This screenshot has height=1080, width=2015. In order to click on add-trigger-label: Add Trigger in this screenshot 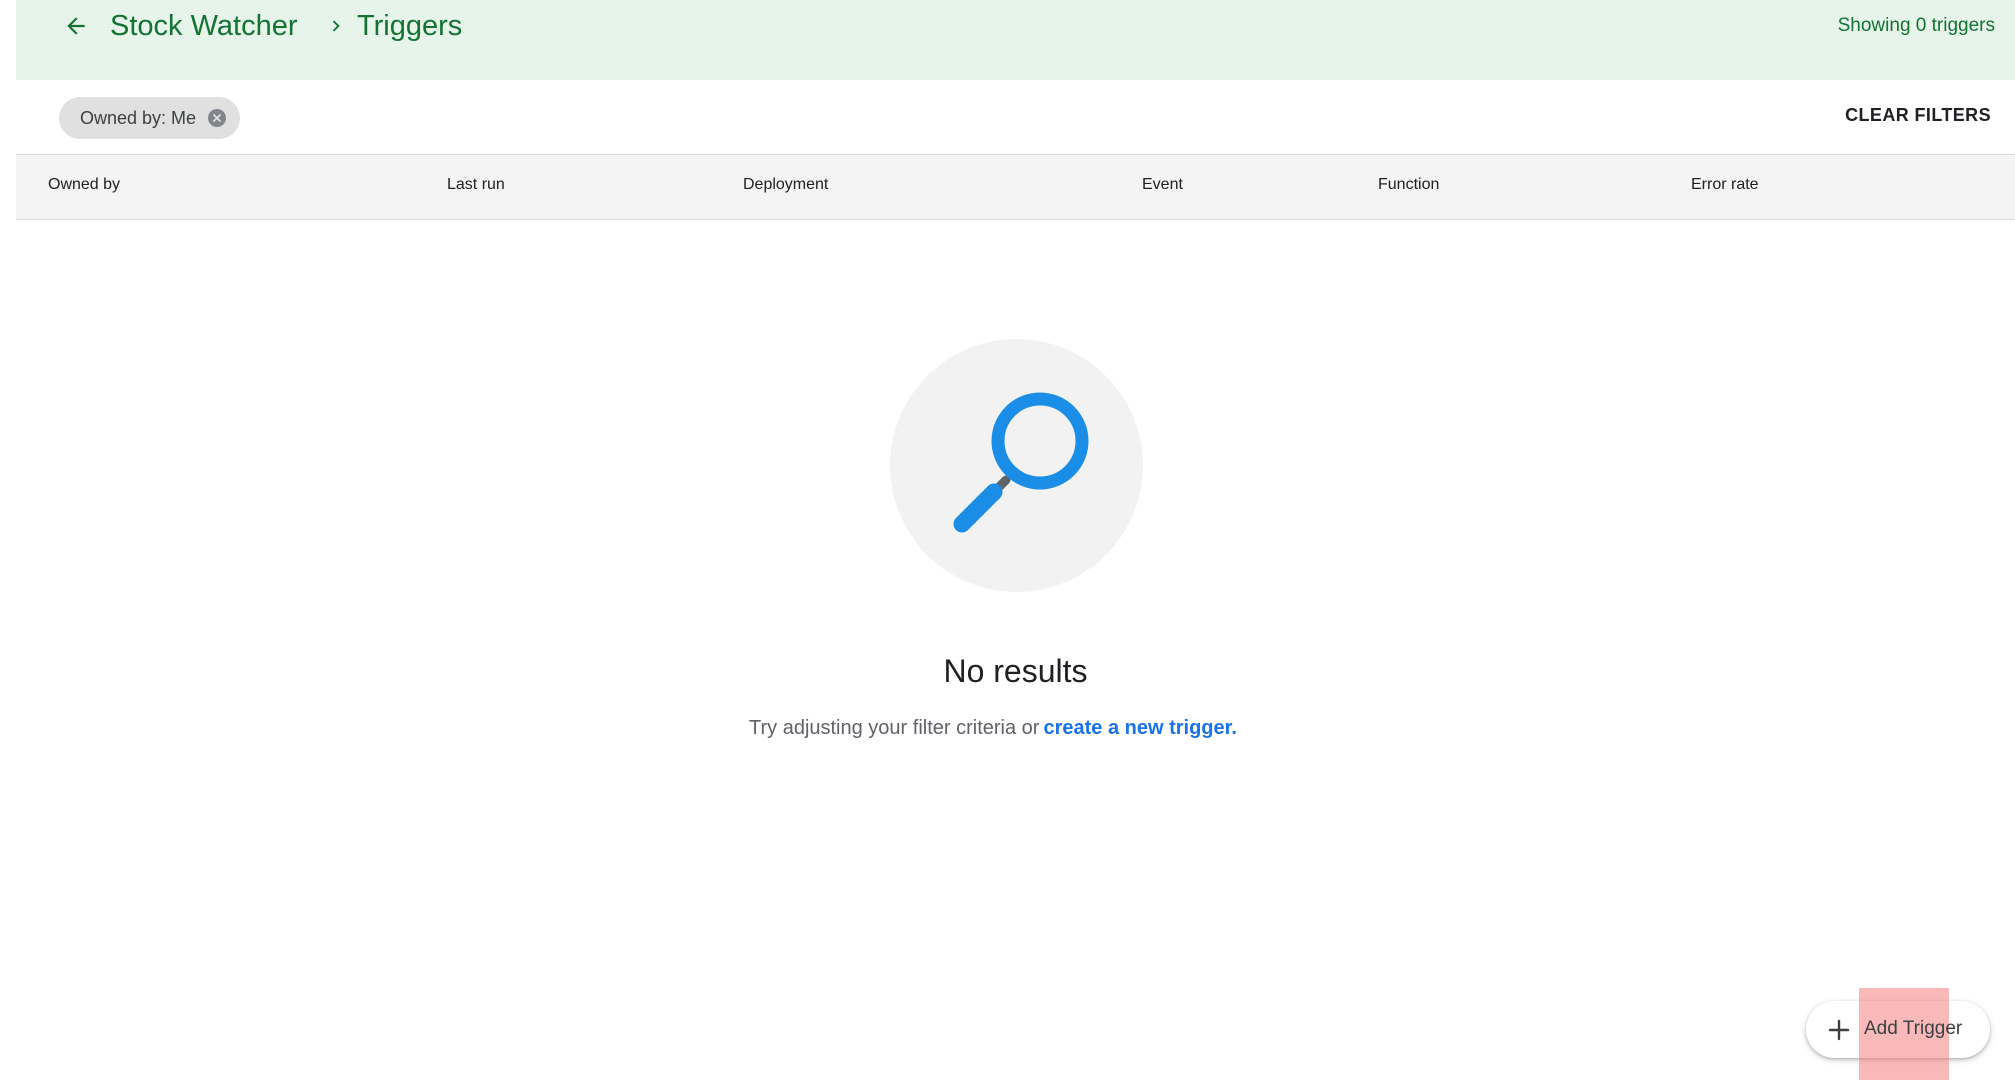, I will do `click(1913, 1028)`.